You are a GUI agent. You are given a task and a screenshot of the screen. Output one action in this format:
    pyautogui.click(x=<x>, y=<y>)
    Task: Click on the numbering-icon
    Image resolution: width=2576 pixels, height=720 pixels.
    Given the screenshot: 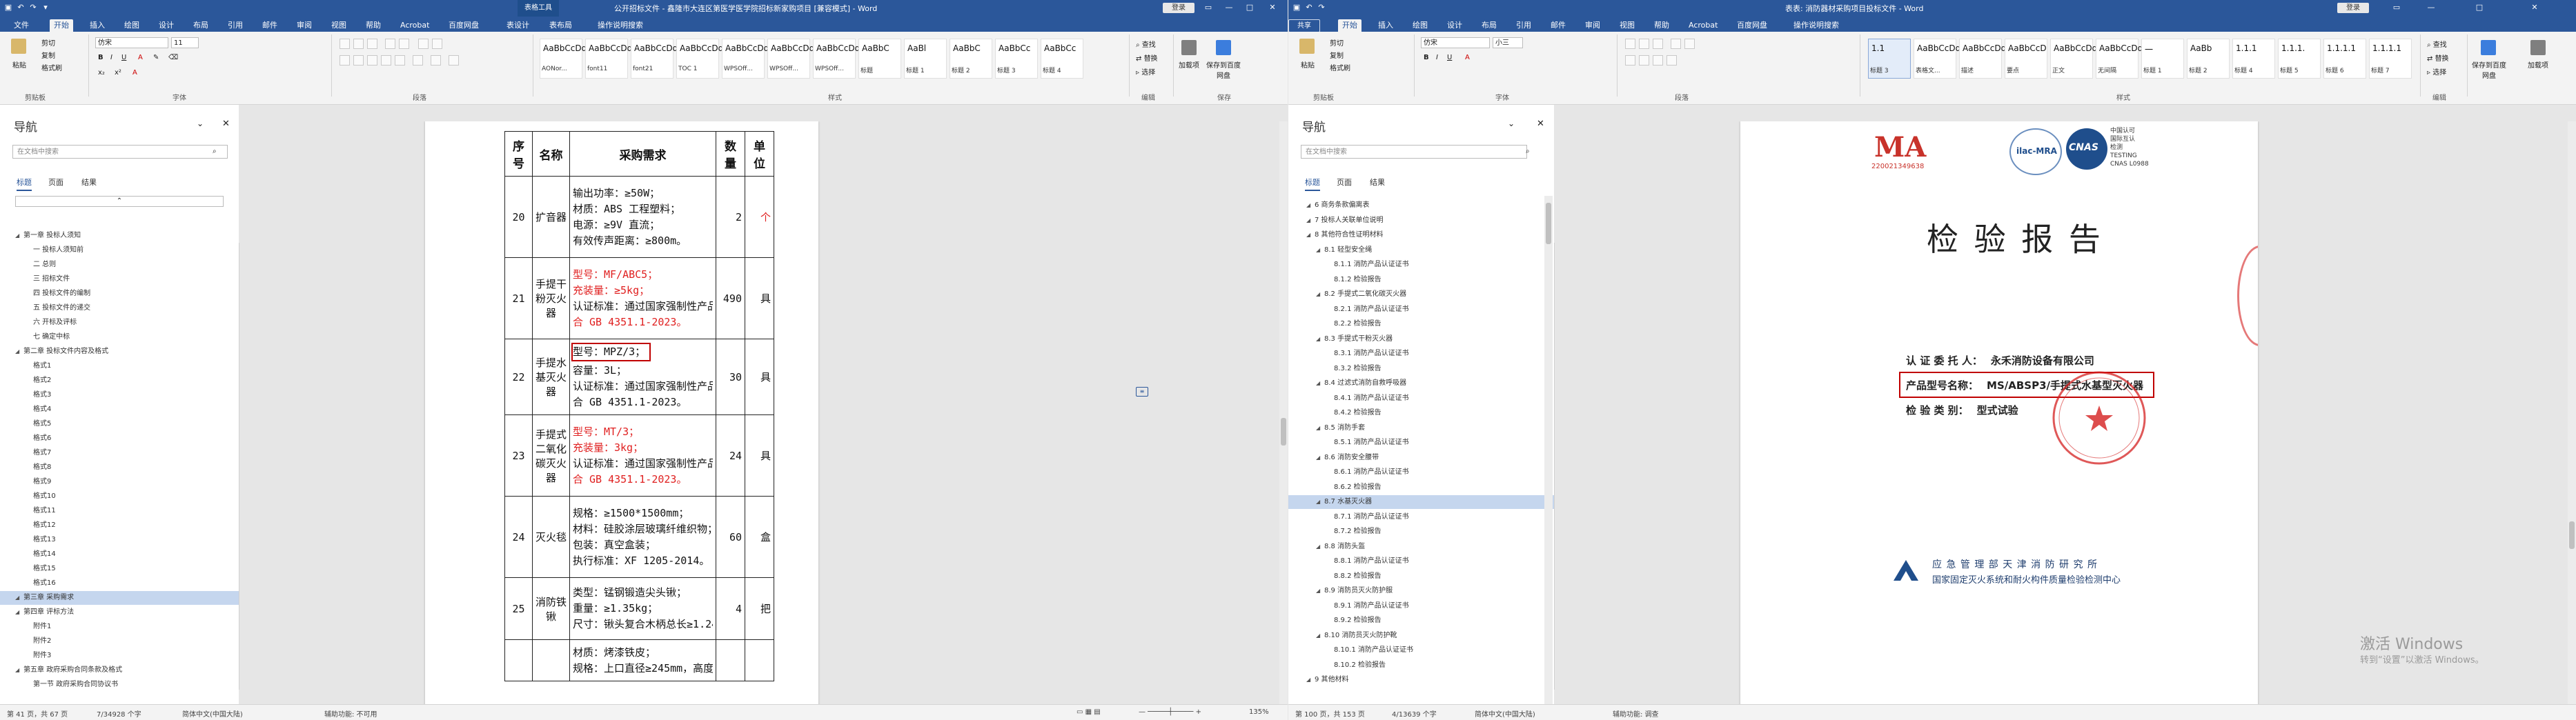 What is the action you would take?
    pyautogui.click(x=1644, y=44)
    